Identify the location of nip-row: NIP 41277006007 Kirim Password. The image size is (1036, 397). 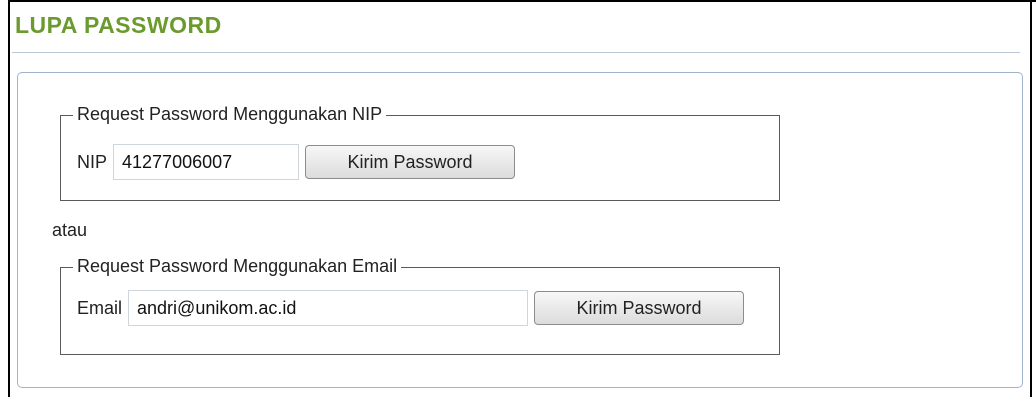
(296, 162).